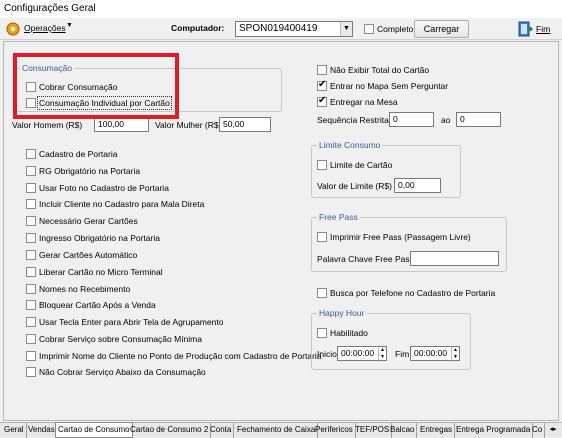  I want to click on option-label: Liberar Cartão no Micro Terminal, so click(101, 272).